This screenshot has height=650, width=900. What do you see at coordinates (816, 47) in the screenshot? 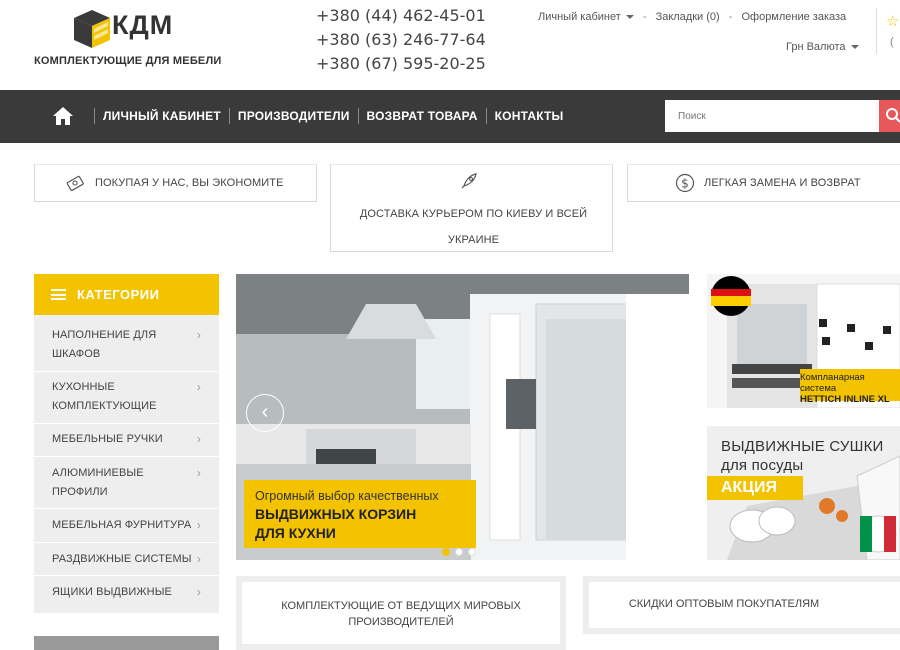
I see `currency-label: Грн Валюта` at bounding box center [816, 47].